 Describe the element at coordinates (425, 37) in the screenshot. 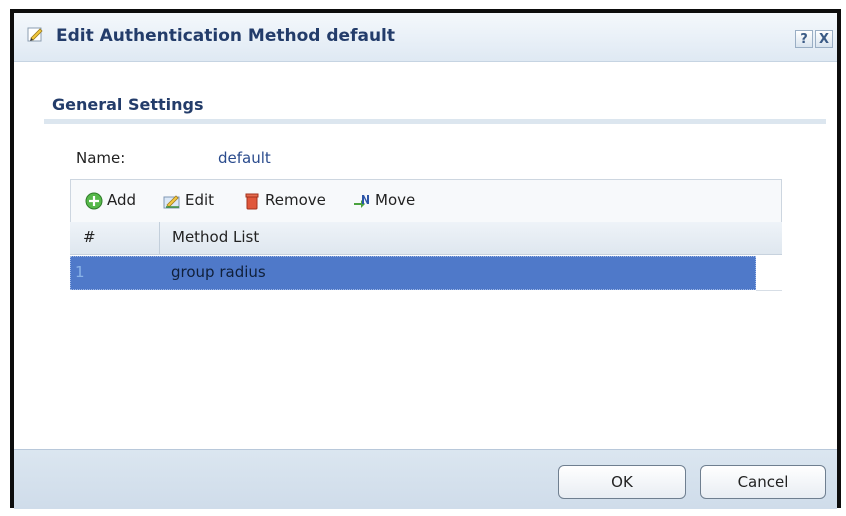

I see `dialog-titlebar: Edit Authentication Method default ? X` at that location.